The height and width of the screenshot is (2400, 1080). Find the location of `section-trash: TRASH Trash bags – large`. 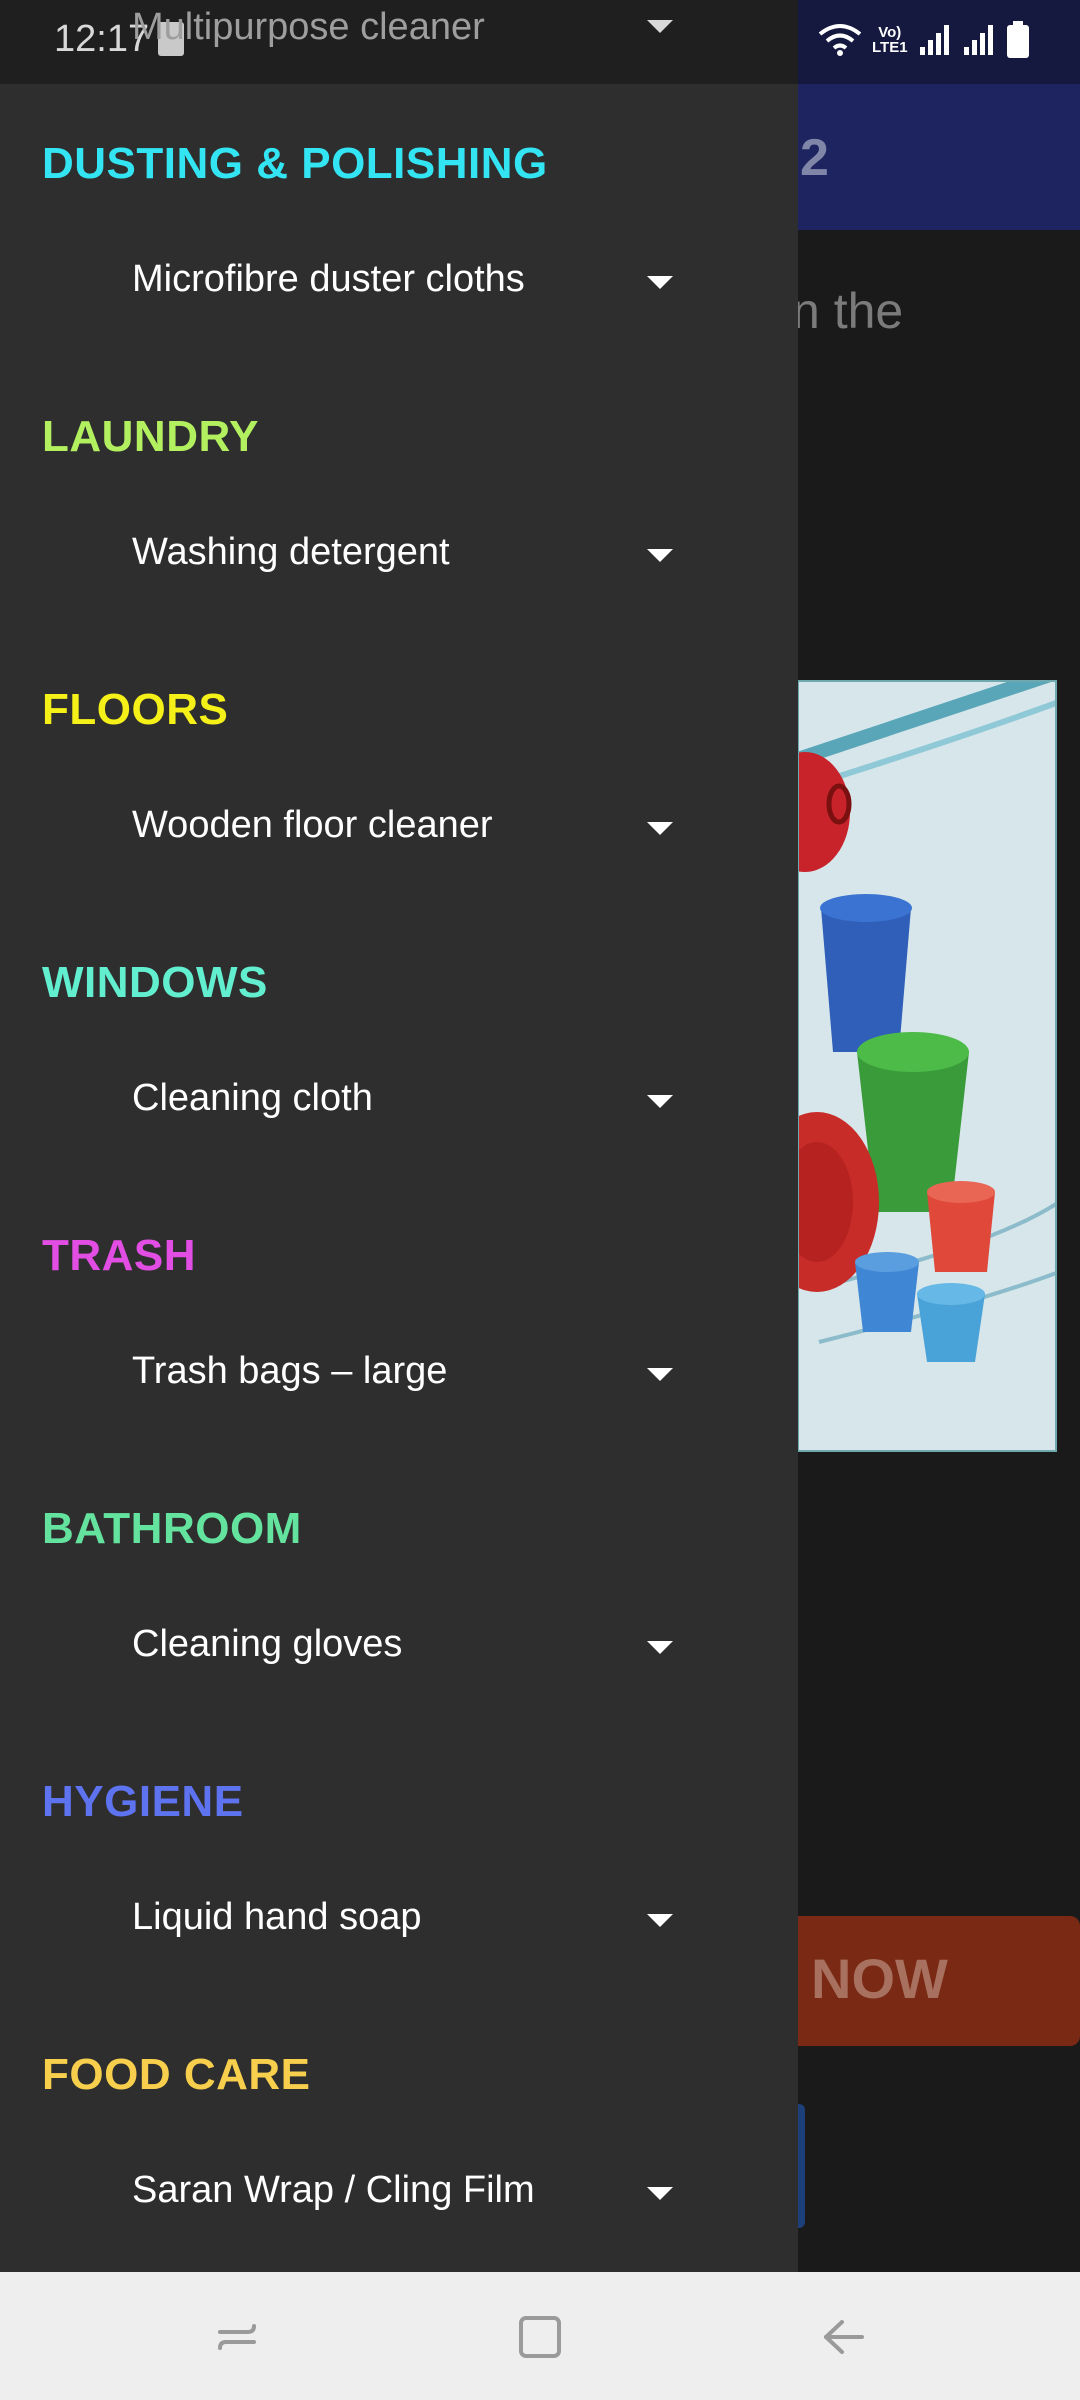

section-trash: TRASH Trash bags – large is located at coordinates (399, 1312).